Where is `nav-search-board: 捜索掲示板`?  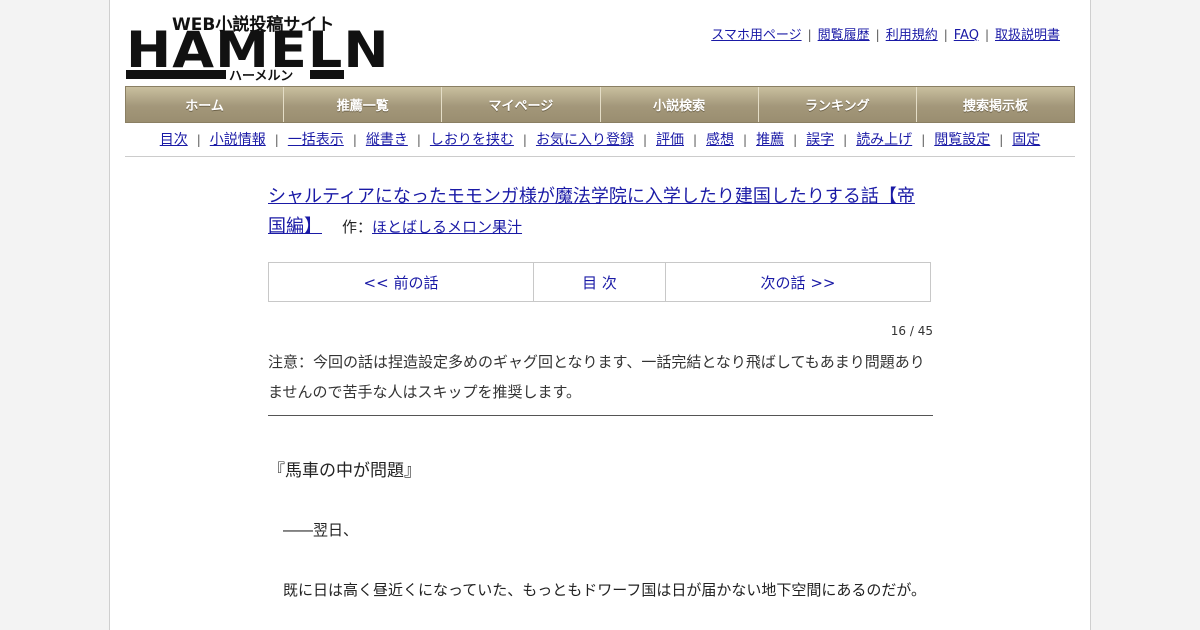
nav-search-board: 捜索掲示板 is located at coordinates (995, 104).